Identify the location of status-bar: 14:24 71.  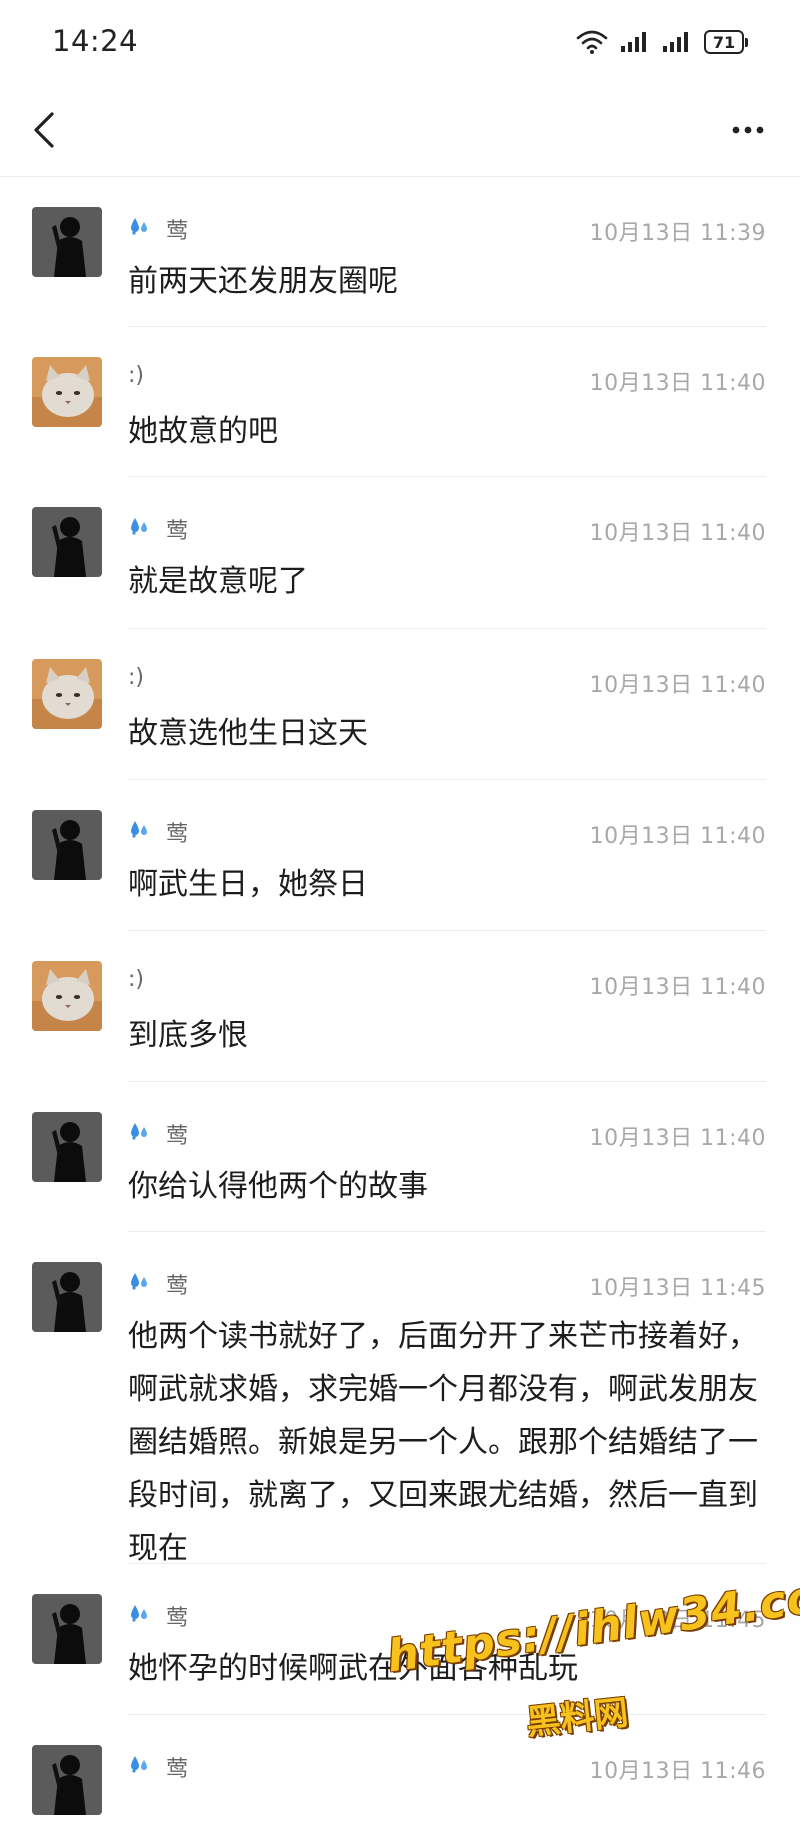
(400, 42).